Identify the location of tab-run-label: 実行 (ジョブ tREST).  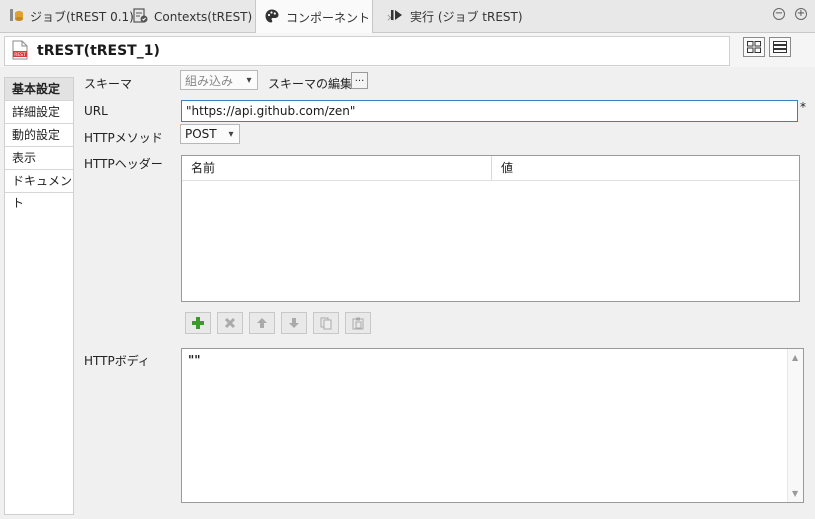
(466, 17).